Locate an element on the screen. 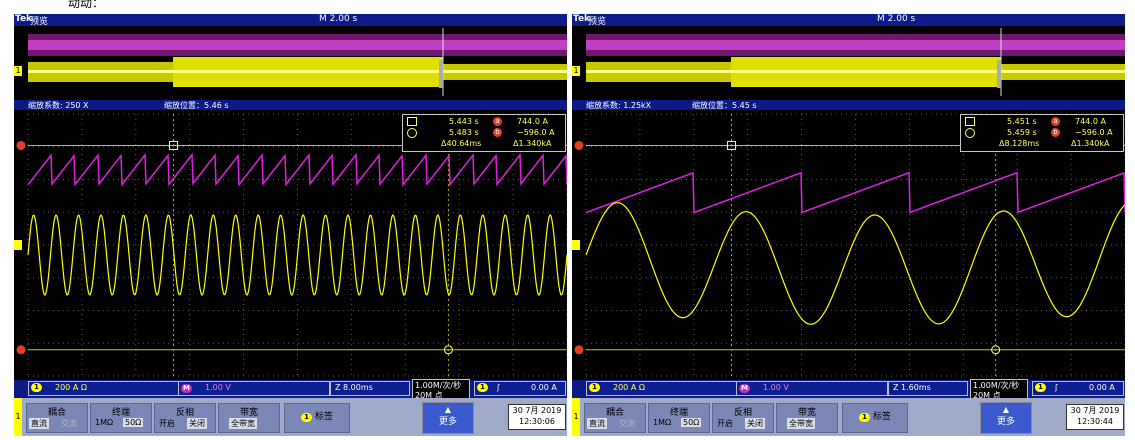 The image size is (1135, 440). ref-a-side-marker is located at coordinates (579, 145).